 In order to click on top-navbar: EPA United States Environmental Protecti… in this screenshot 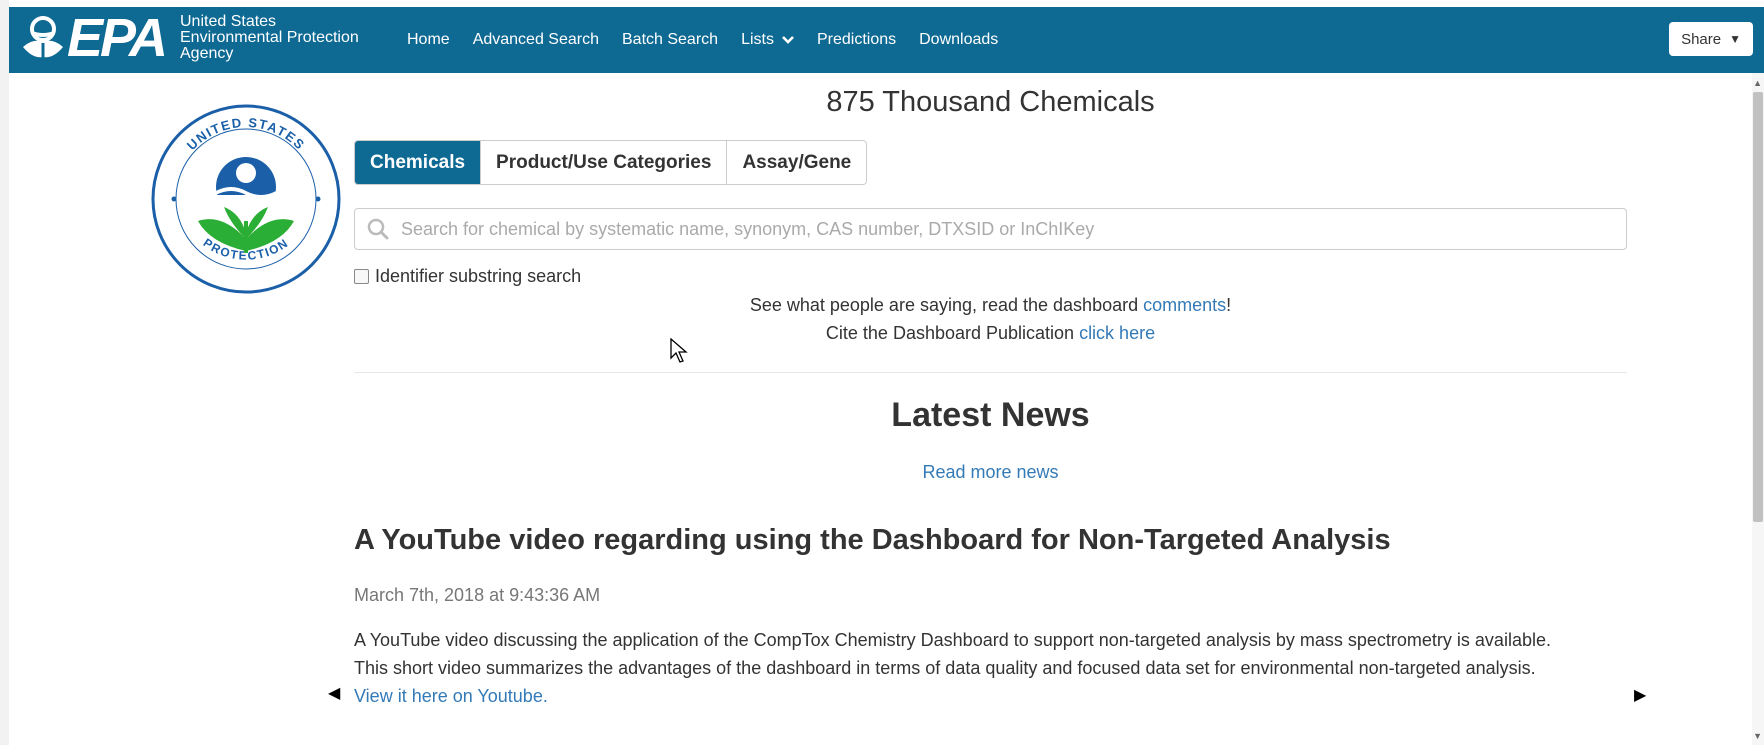, I will do `click(886, 40)`.